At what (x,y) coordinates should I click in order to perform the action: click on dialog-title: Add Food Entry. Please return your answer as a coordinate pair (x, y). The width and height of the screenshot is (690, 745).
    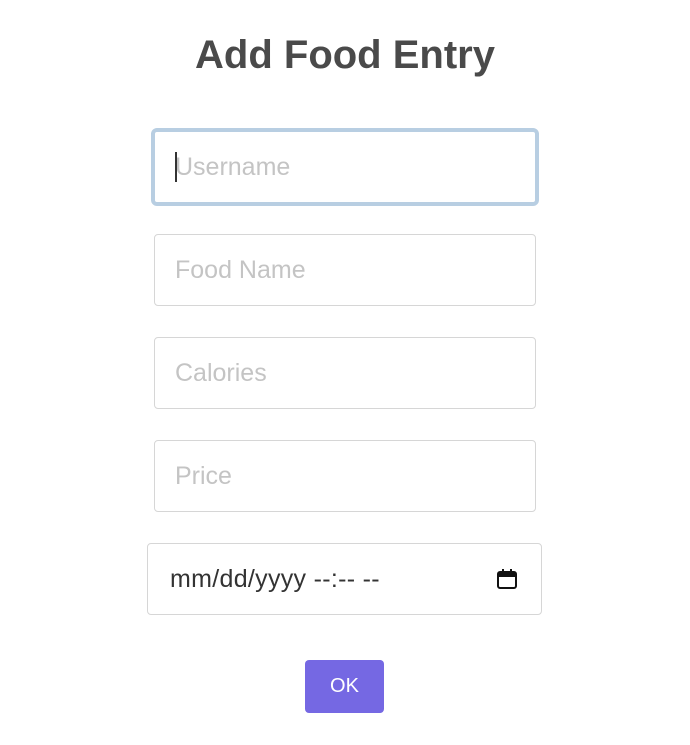
    Looking at the image, I should click on (345, 55).